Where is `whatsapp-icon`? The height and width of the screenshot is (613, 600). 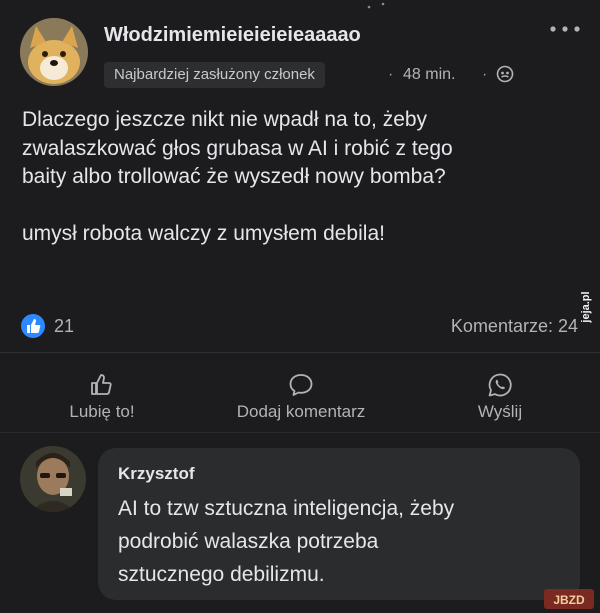 whatsapp-icon is located at coordinates (500, 385).